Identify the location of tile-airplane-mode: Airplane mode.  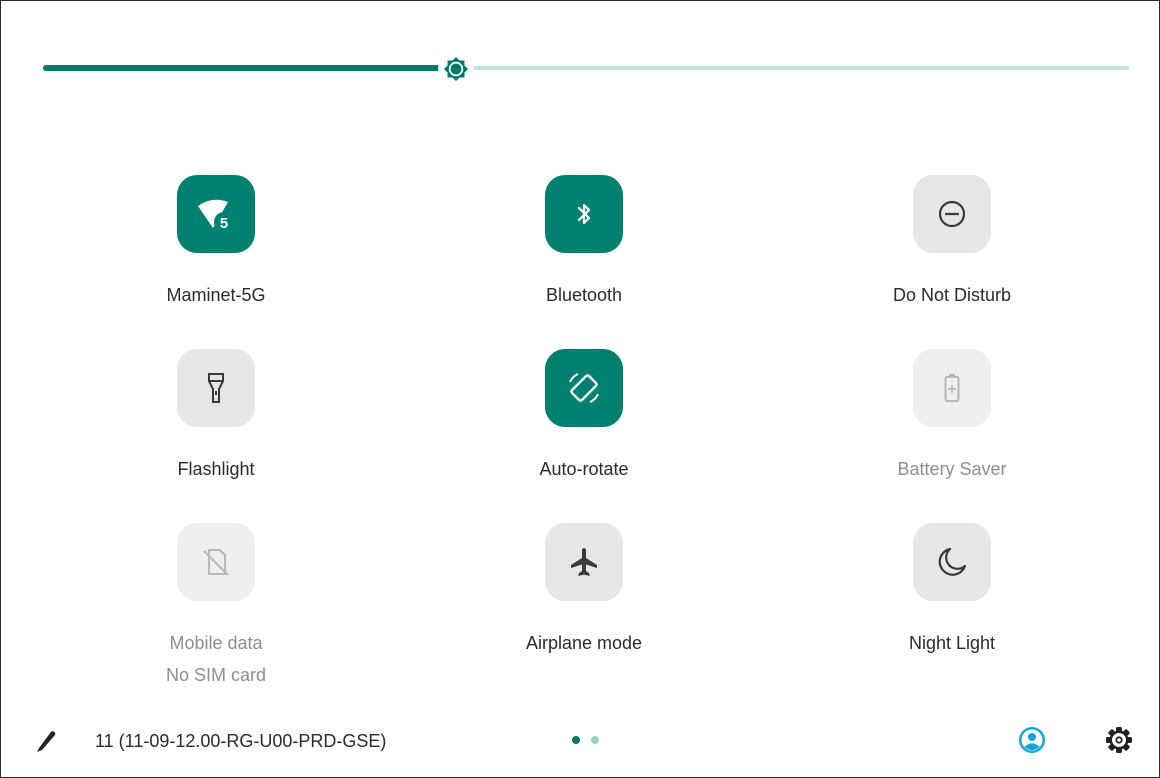
(584, 598).